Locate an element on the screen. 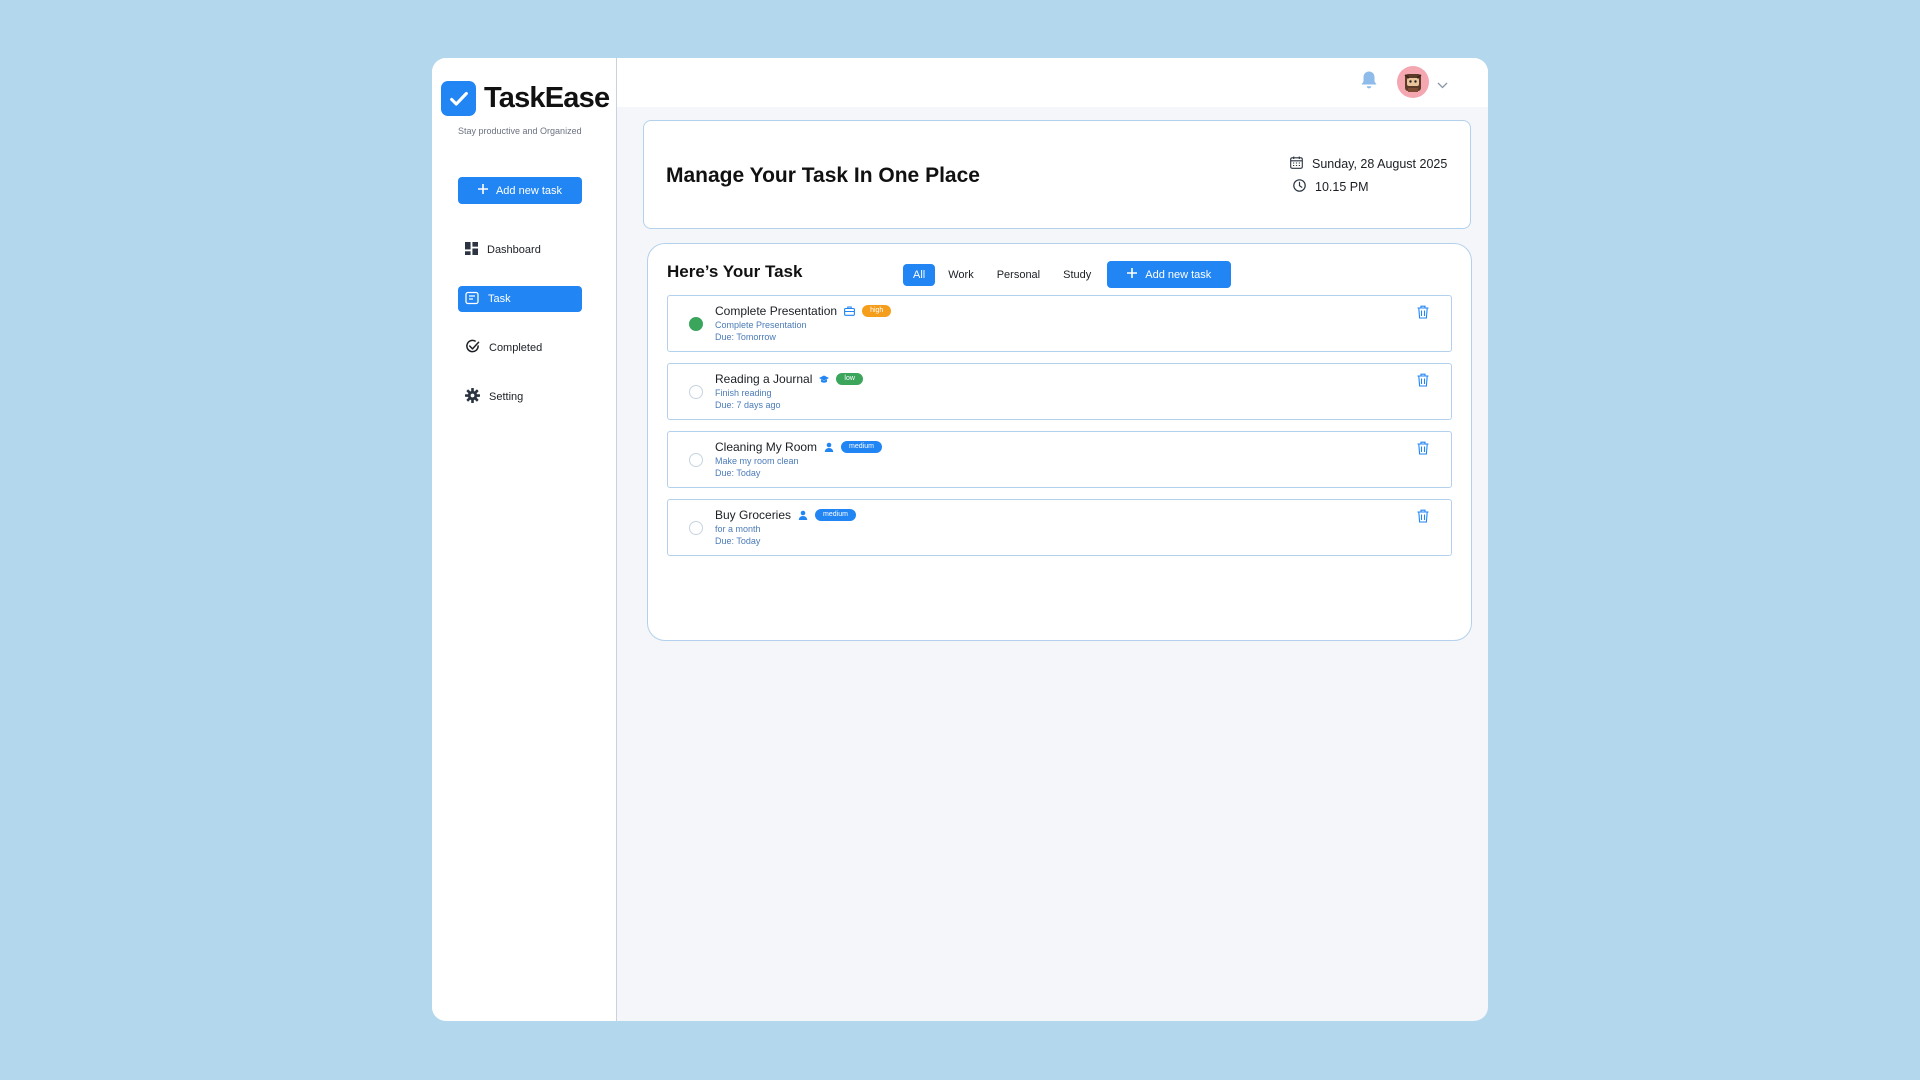  app-tagline: Stay productive and Organized is located at coordinates (520, 131).